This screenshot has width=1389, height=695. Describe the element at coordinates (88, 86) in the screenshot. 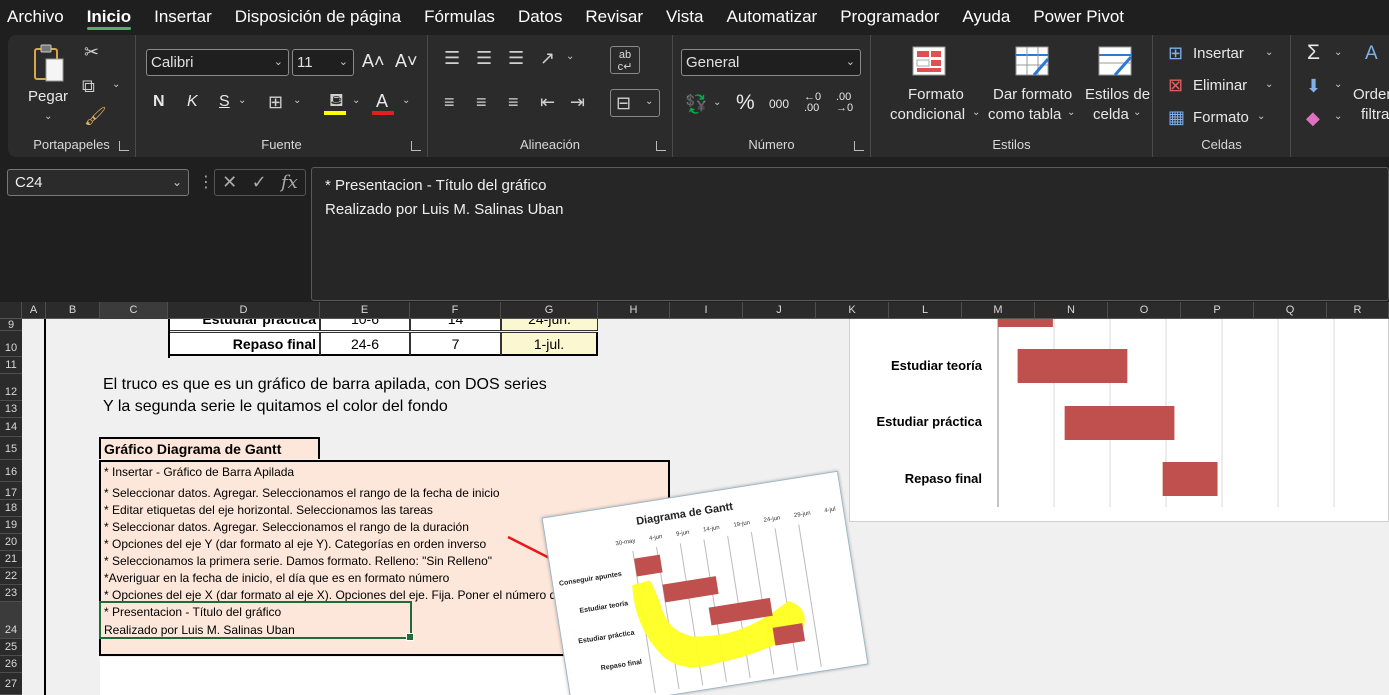

I see `copy-icon: ⧉` at that location.